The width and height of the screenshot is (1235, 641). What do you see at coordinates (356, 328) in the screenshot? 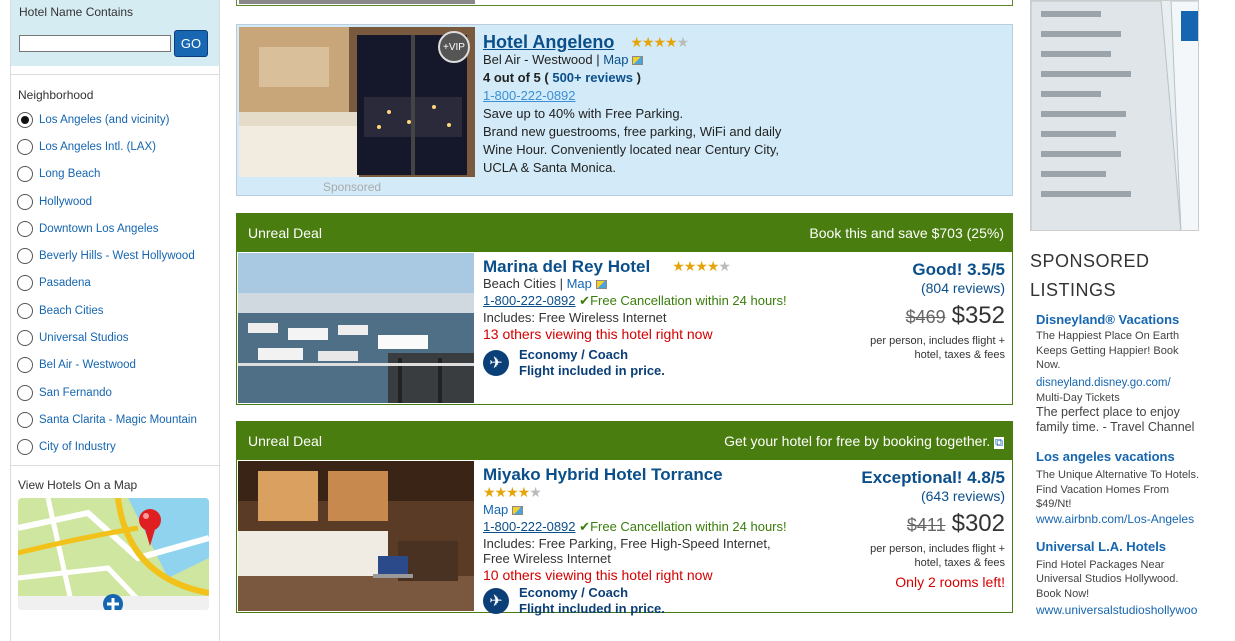
I see `hotel-marina-photo` at bounding box center [356, 328].